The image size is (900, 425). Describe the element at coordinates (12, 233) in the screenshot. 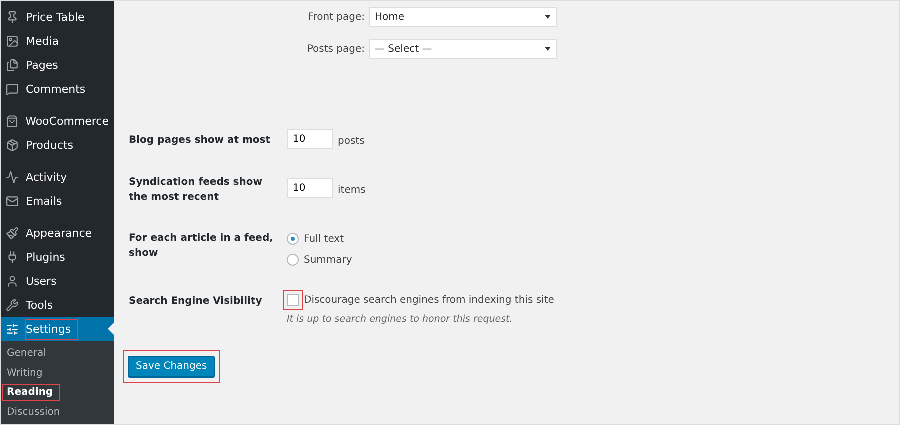

I see `brush-icon` at that location.